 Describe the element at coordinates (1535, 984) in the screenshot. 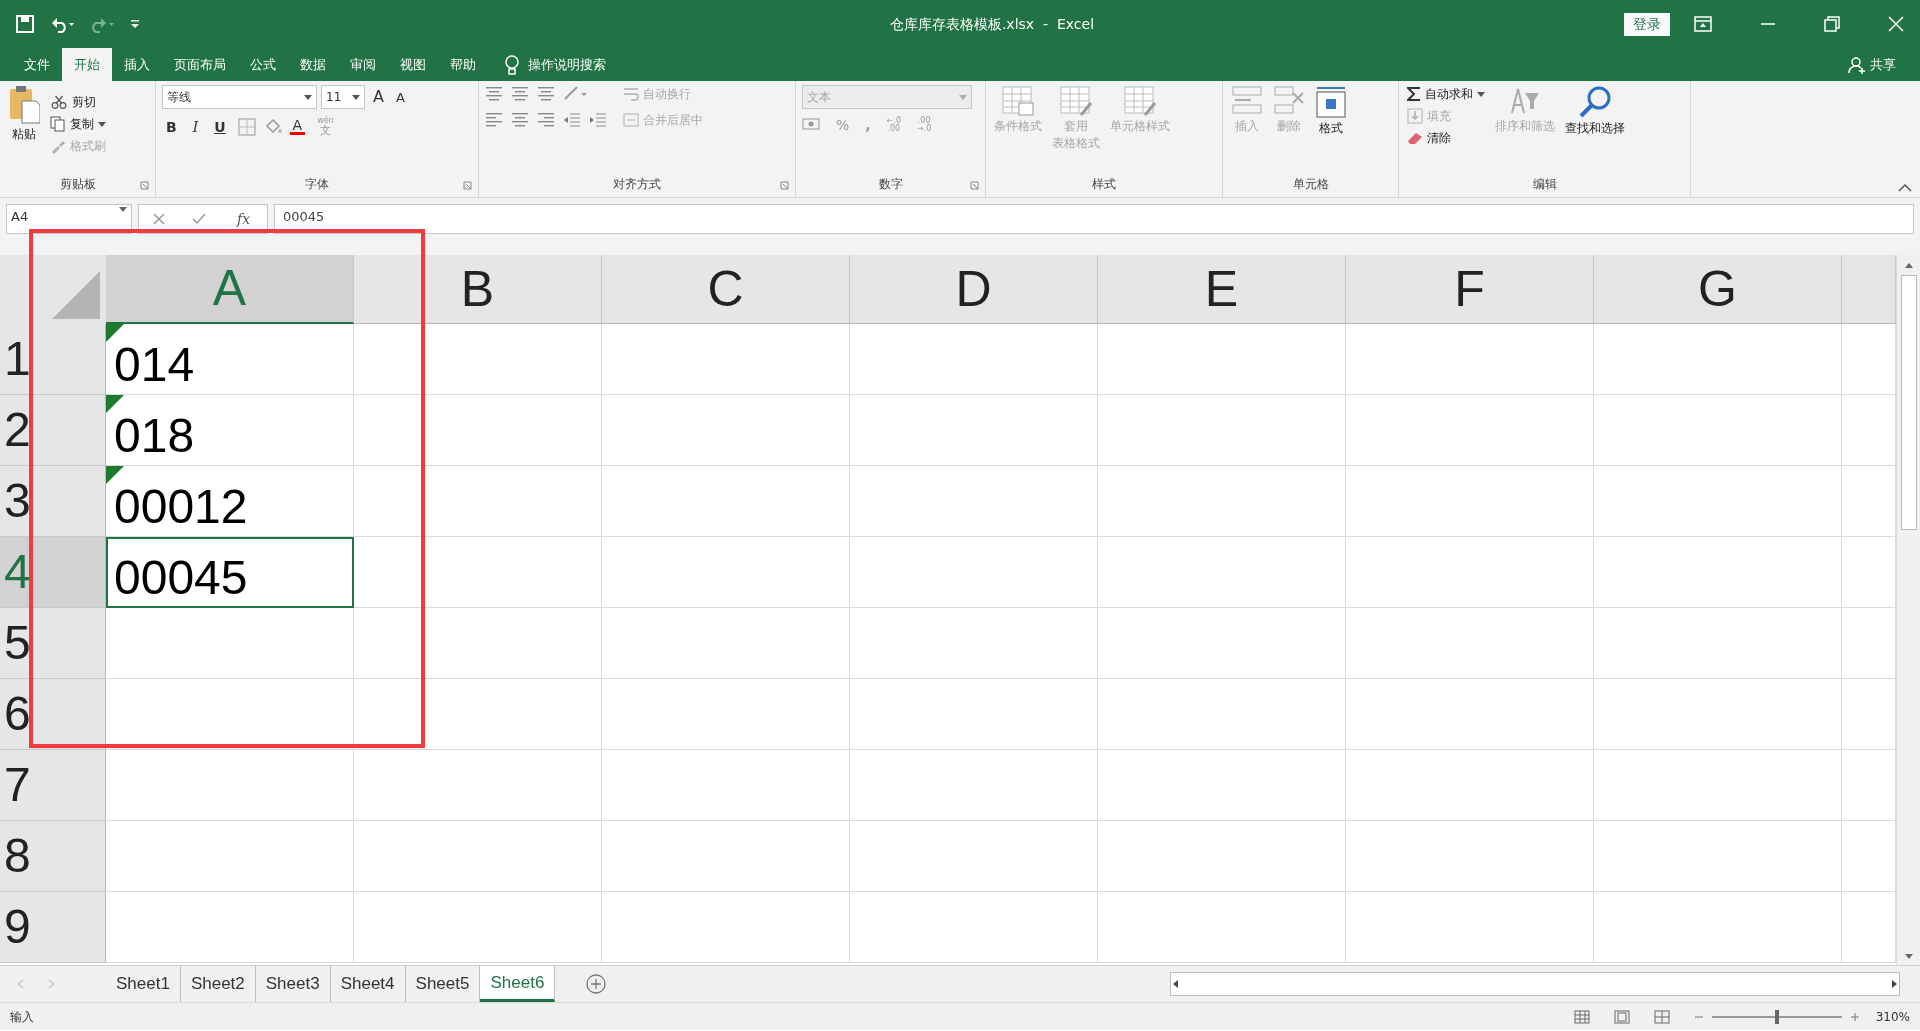

I see `horizontal-scrollbar` at that location.